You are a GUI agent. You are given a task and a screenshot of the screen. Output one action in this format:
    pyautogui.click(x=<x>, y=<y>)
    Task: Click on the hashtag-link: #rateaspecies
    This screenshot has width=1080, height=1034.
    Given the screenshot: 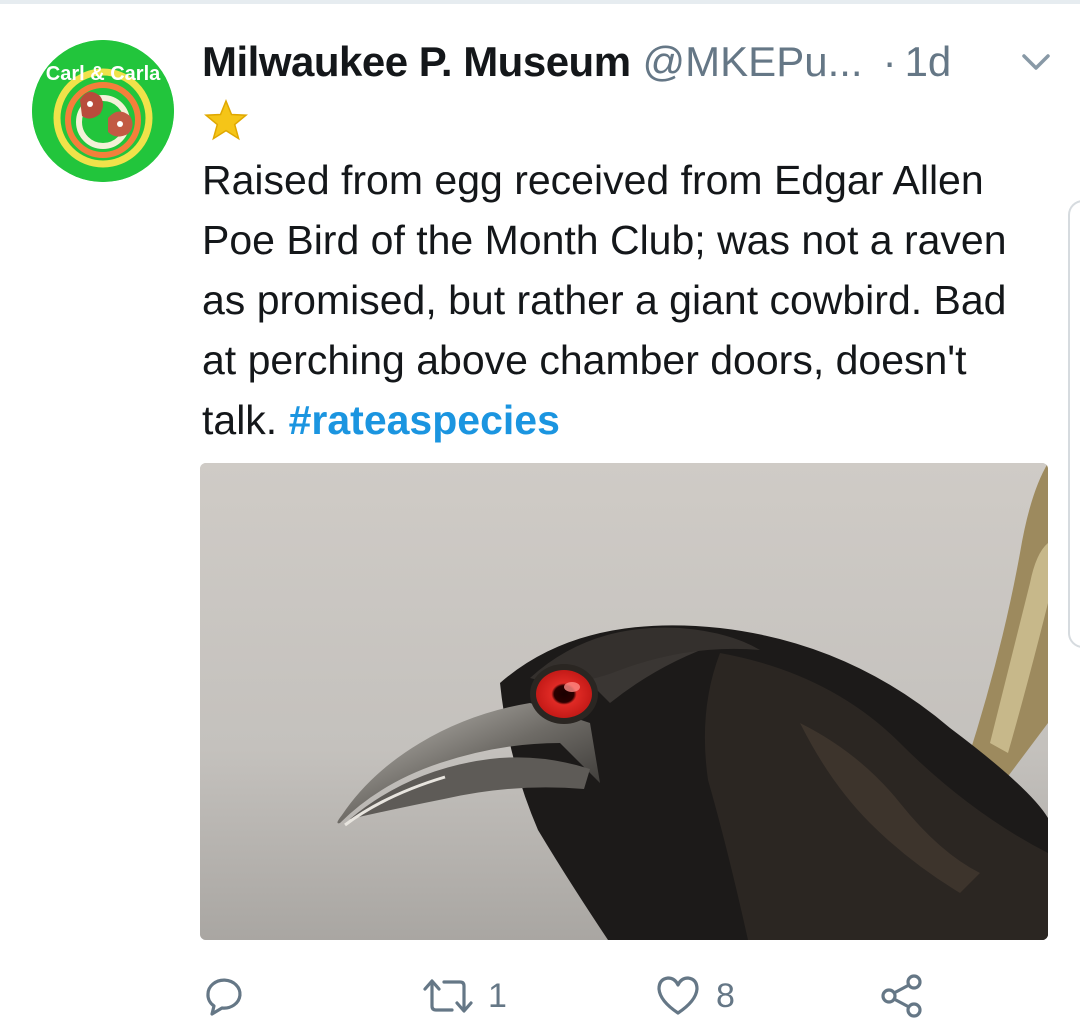 What is the action you would take?
    pyautogui.click(x=424, y=420)
    